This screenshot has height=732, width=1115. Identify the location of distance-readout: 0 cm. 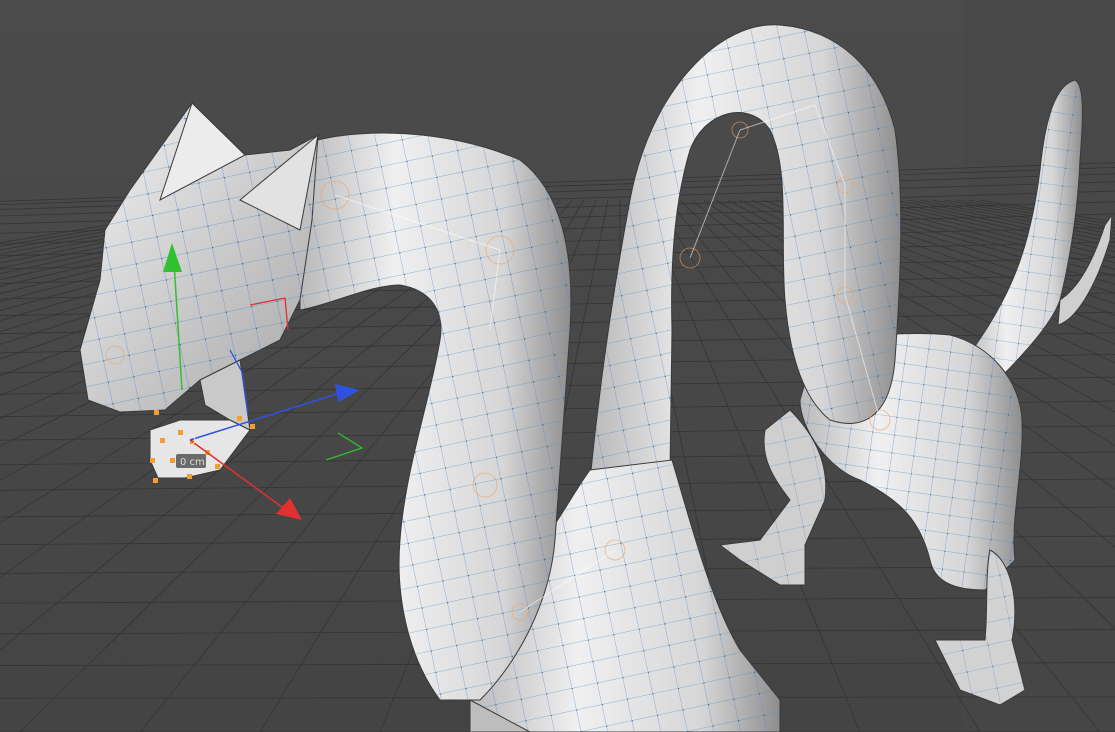
(191, 461).